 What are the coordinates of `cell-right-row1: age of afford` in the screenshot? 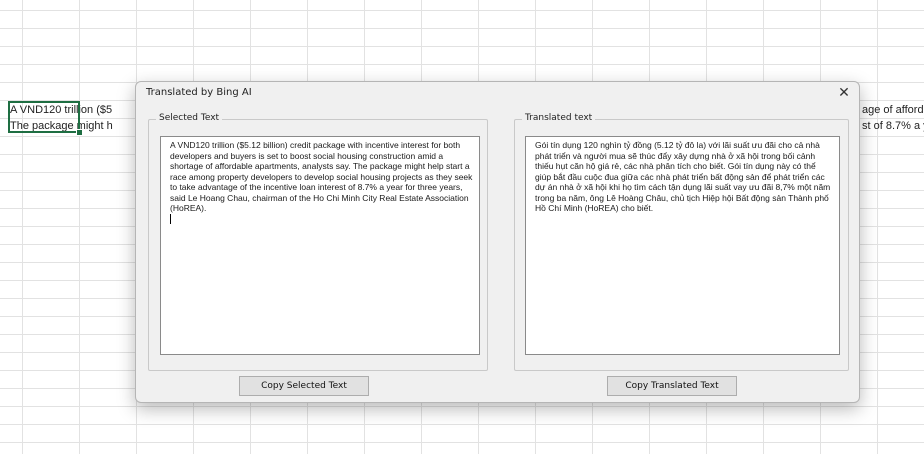 It's located at (893, 110).